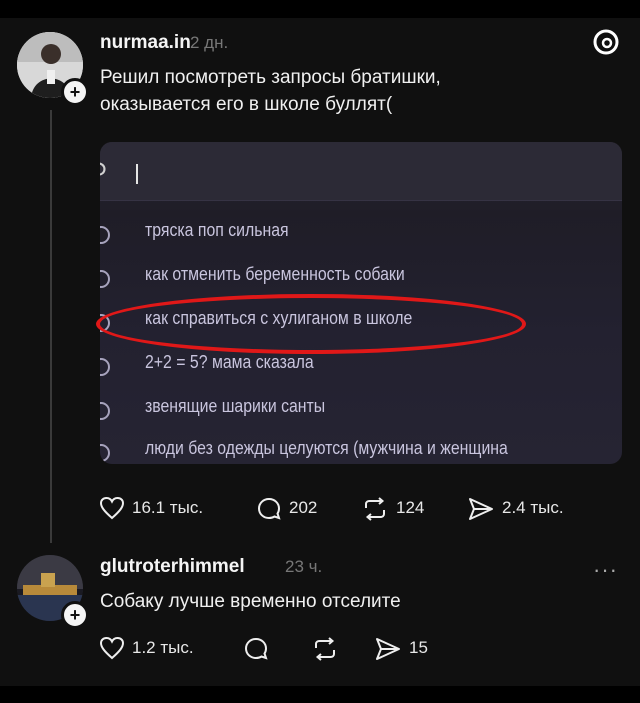 The height and width of the screenshot is (703, 640). What do you see at coordinates (320, 510) in the screenshot?
I see `post-actions: 16.1 тыс. 202 124 2.4 тыс.` at bounding box center [320, 510].